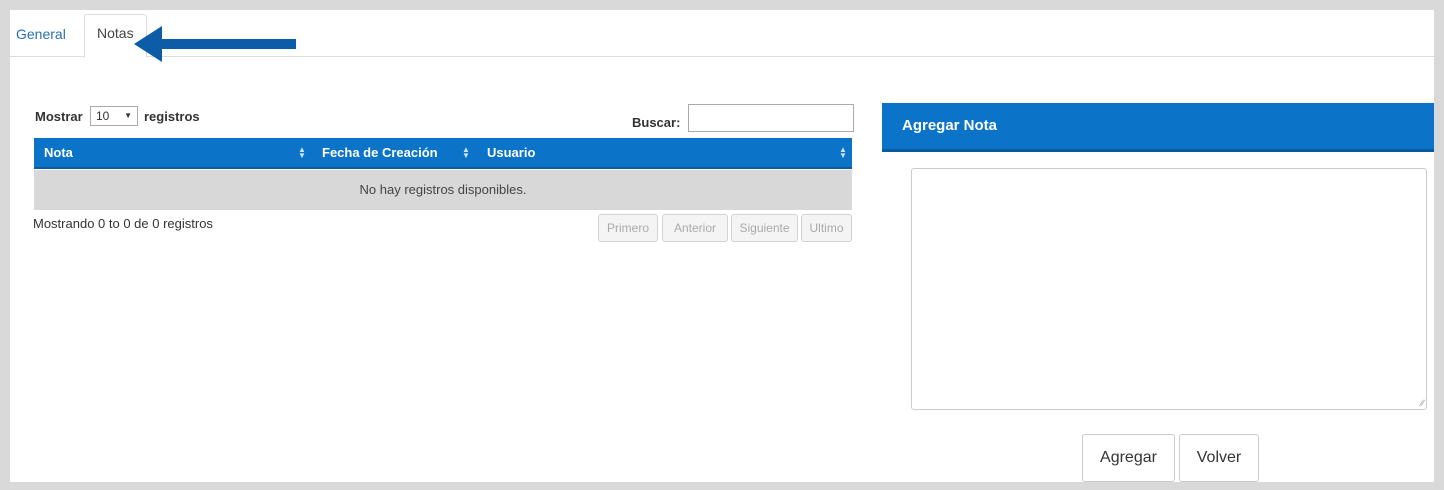 The height and width of the screenshot is (490, 1444). What do you see at coordinates (722, 36) in the screenshot?
I see `tab-bar: General Notas` at bounding box center [722, 36].